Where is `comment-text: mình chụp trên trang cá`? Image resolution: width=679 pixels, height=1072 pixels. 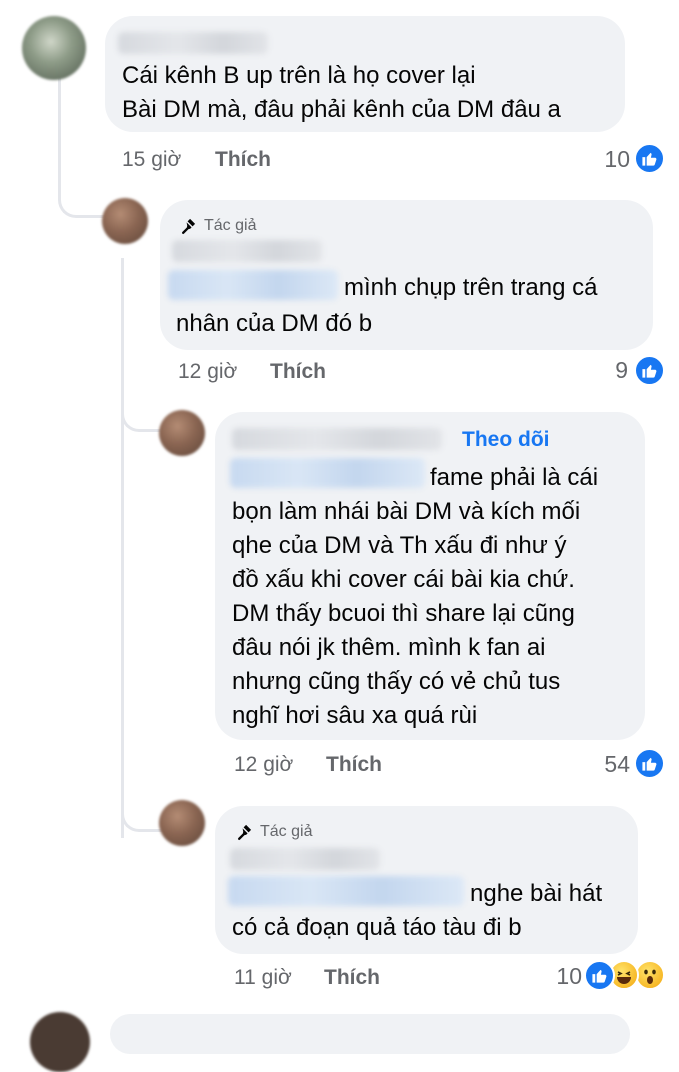 comment-text: mình chụp trên trang cá is located at coordinates (471, 287).